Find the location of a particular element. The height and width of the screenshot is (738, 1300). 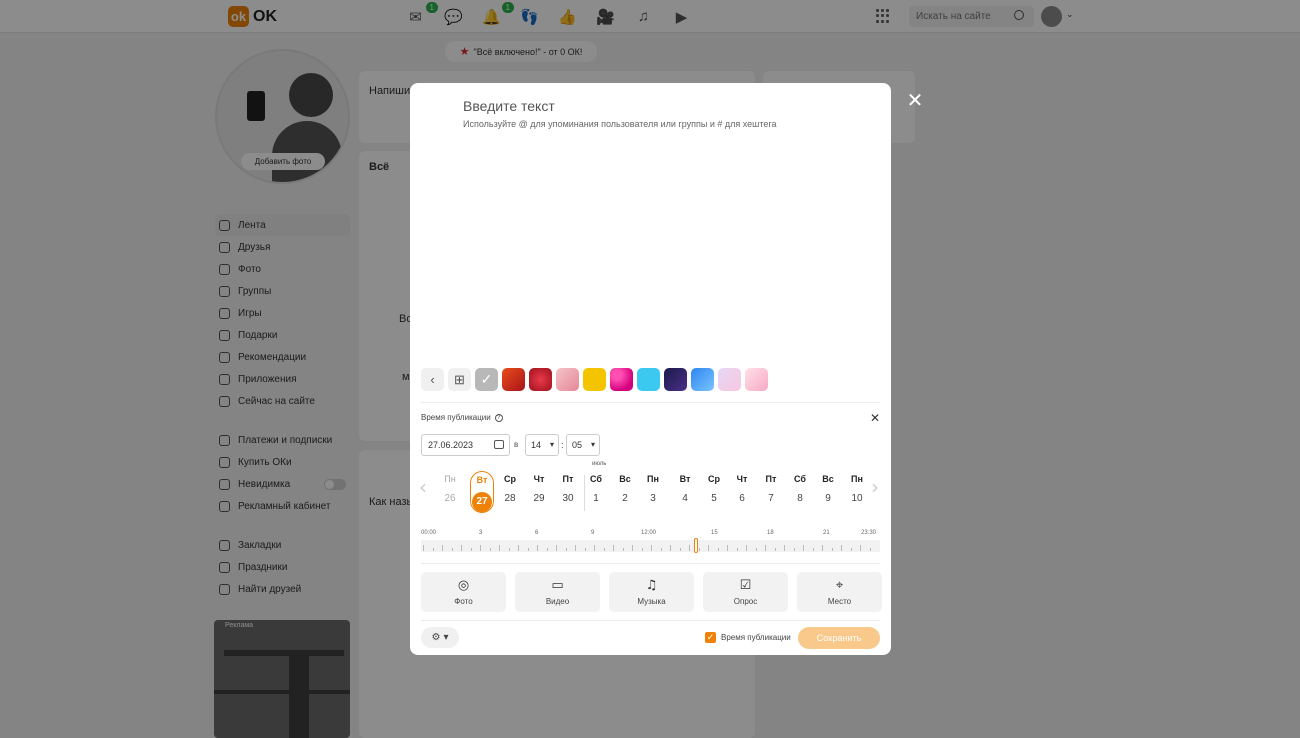

day-number: 30 is located at coordinates (568, 498).